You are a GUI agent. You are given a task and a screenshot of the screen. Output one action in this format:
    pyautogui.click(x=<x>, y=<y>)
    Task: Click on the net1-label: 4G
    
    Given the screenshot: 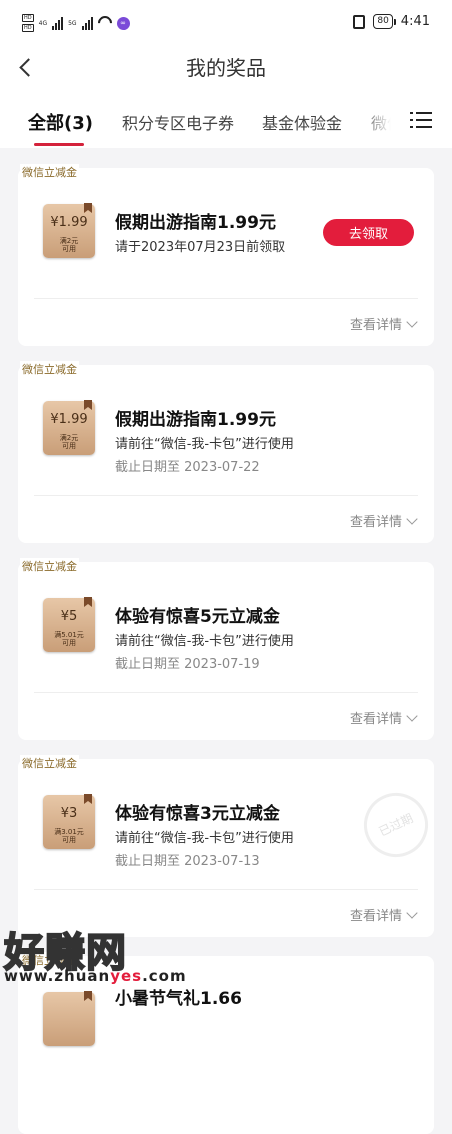 What is the action you would take?
    pyautogui.click(x=43, y=23)
    